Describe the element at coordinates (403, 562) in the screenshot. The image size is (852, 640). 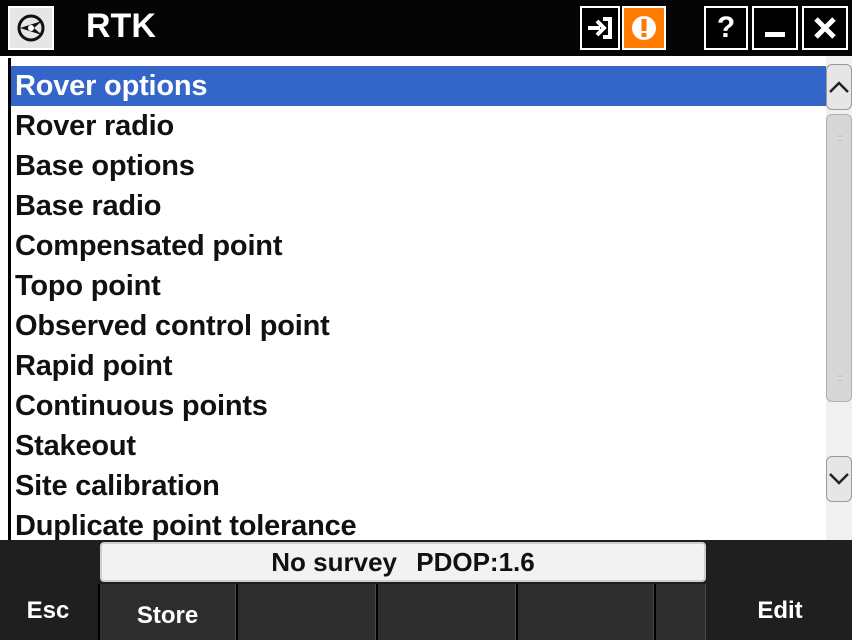
I see `status-bar: No survey PDOP:1.6` at that location.